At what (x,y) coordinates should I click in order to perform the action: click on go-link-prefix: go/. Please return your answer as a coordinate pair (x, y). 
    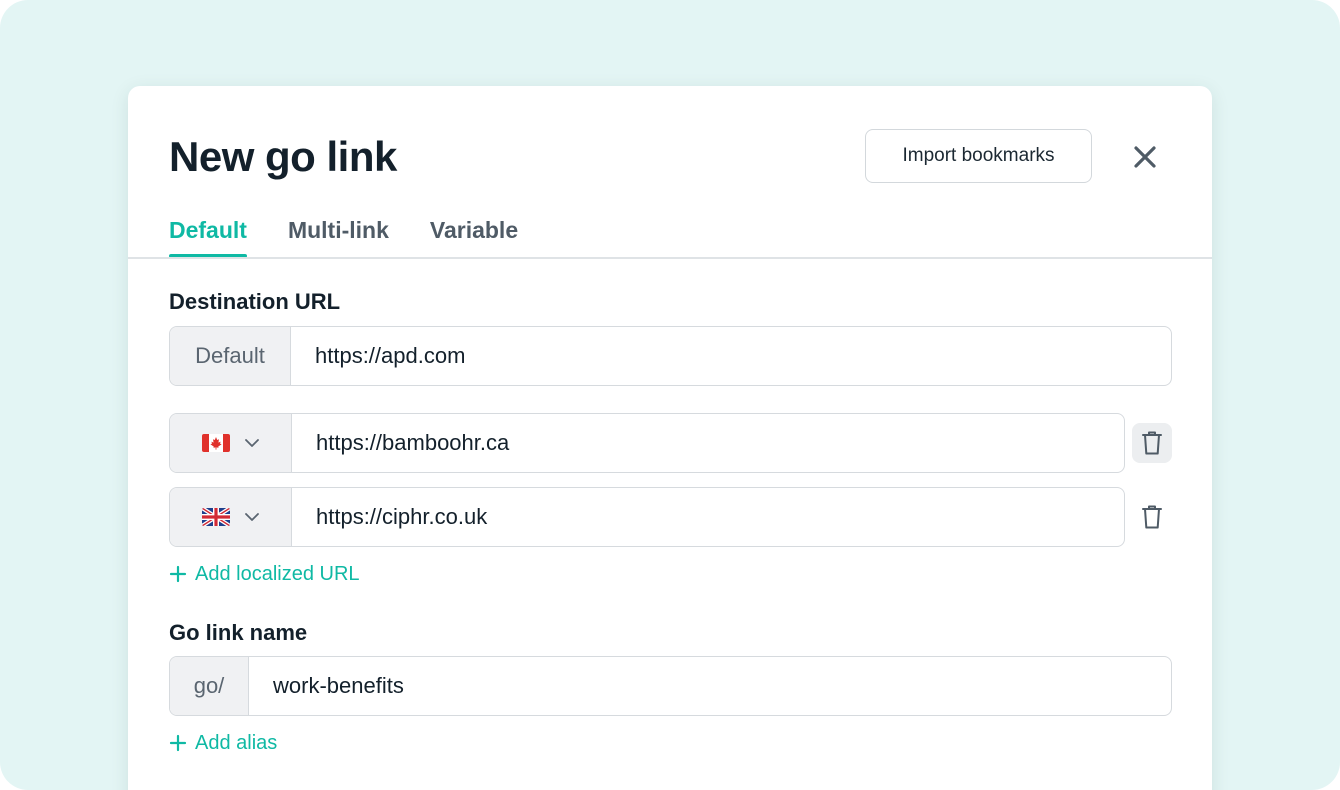
    Looking at the image, I should click on (209, 686).